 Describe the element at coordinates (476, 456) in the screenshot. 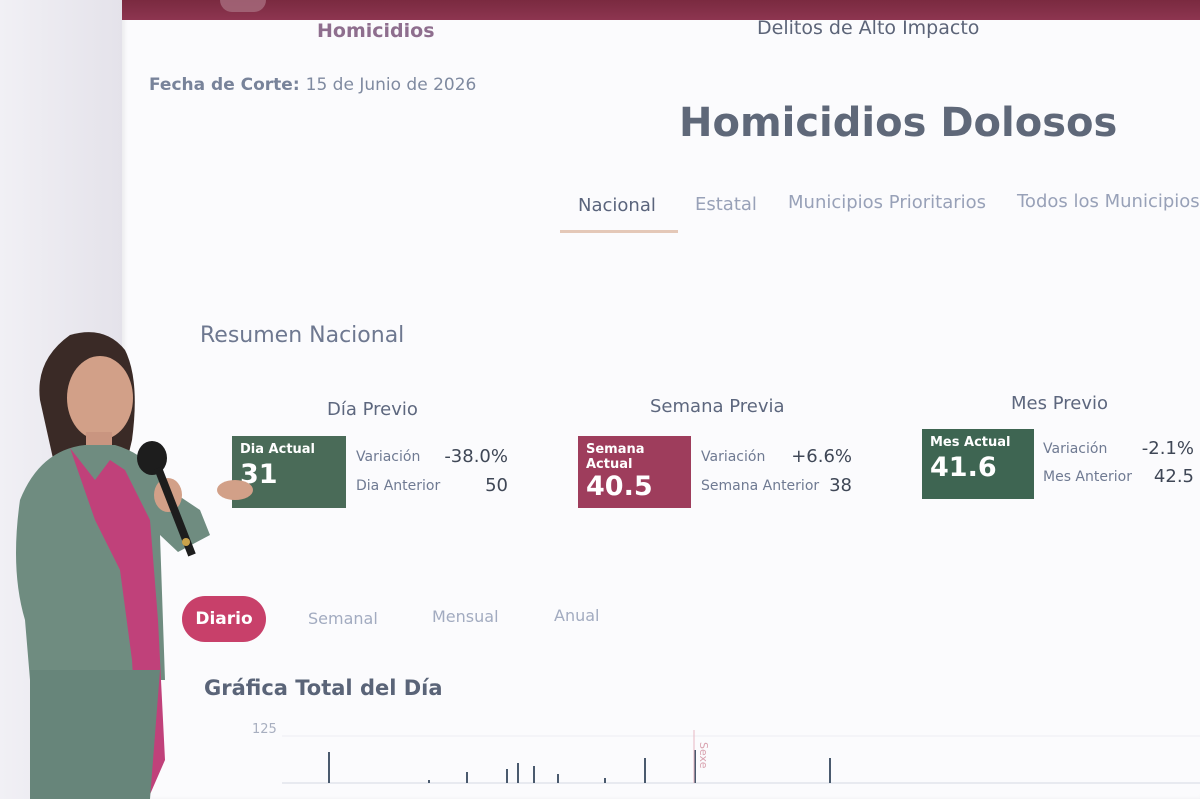

I see `card-day-variation-value: -38.0%` at that location.